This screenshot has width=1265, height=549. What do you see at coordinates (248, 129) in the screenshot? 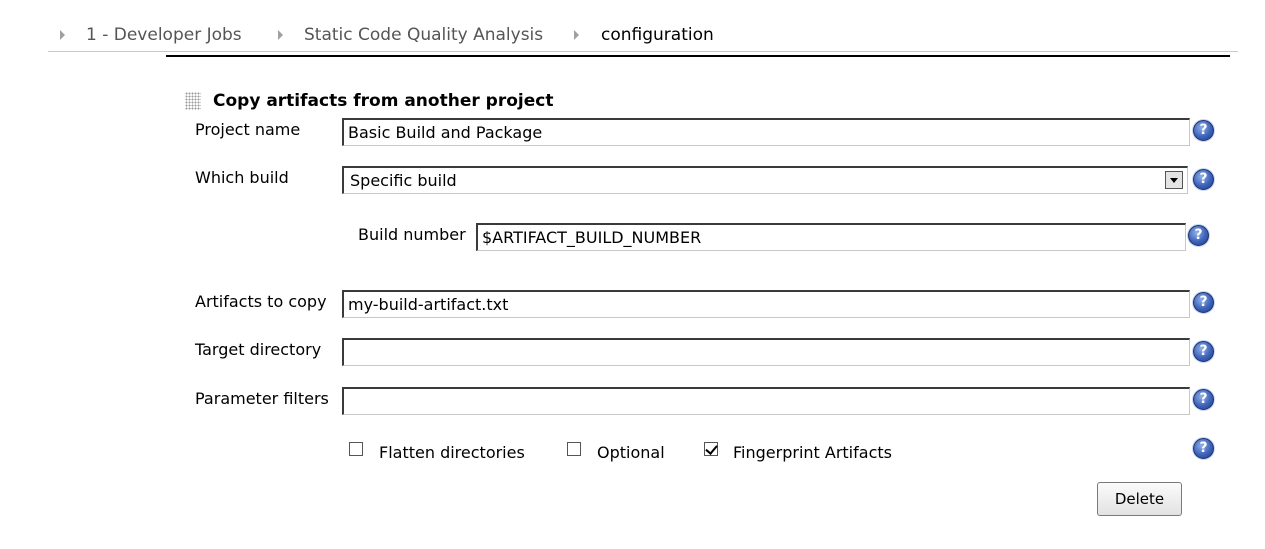
I see `project-name-label: Project name` at bounding box center [248, 129].